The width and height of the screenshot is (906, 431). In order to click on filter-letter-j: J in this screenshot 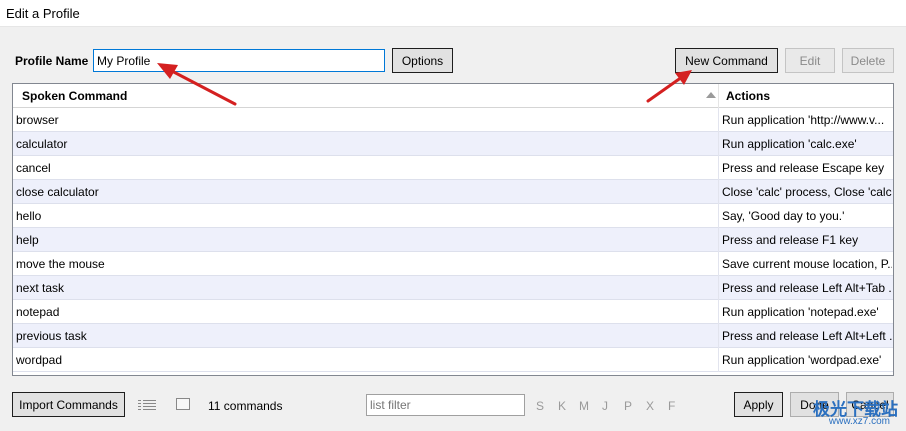, I will do `click(605, 406)`.